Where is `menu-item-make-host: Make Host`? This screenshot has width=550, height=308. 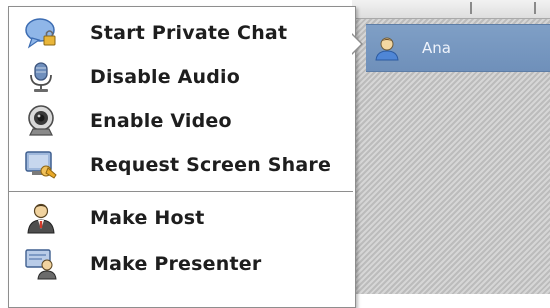
menu-item-make-host: Make Host is located at coordinates (181, 218).